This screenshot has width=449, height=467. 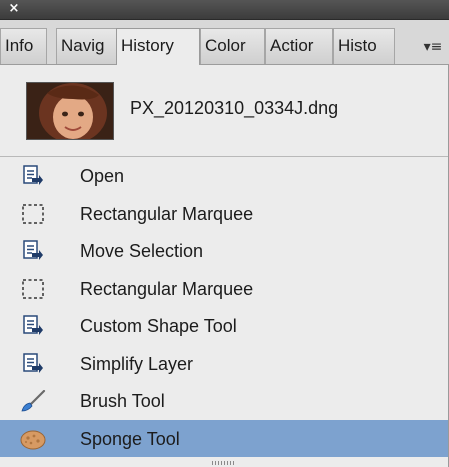 What do you see at coordinates (87, 46) in the screenshot?
I see `tab-navigator: Navig` at bounding box center [87, 46].